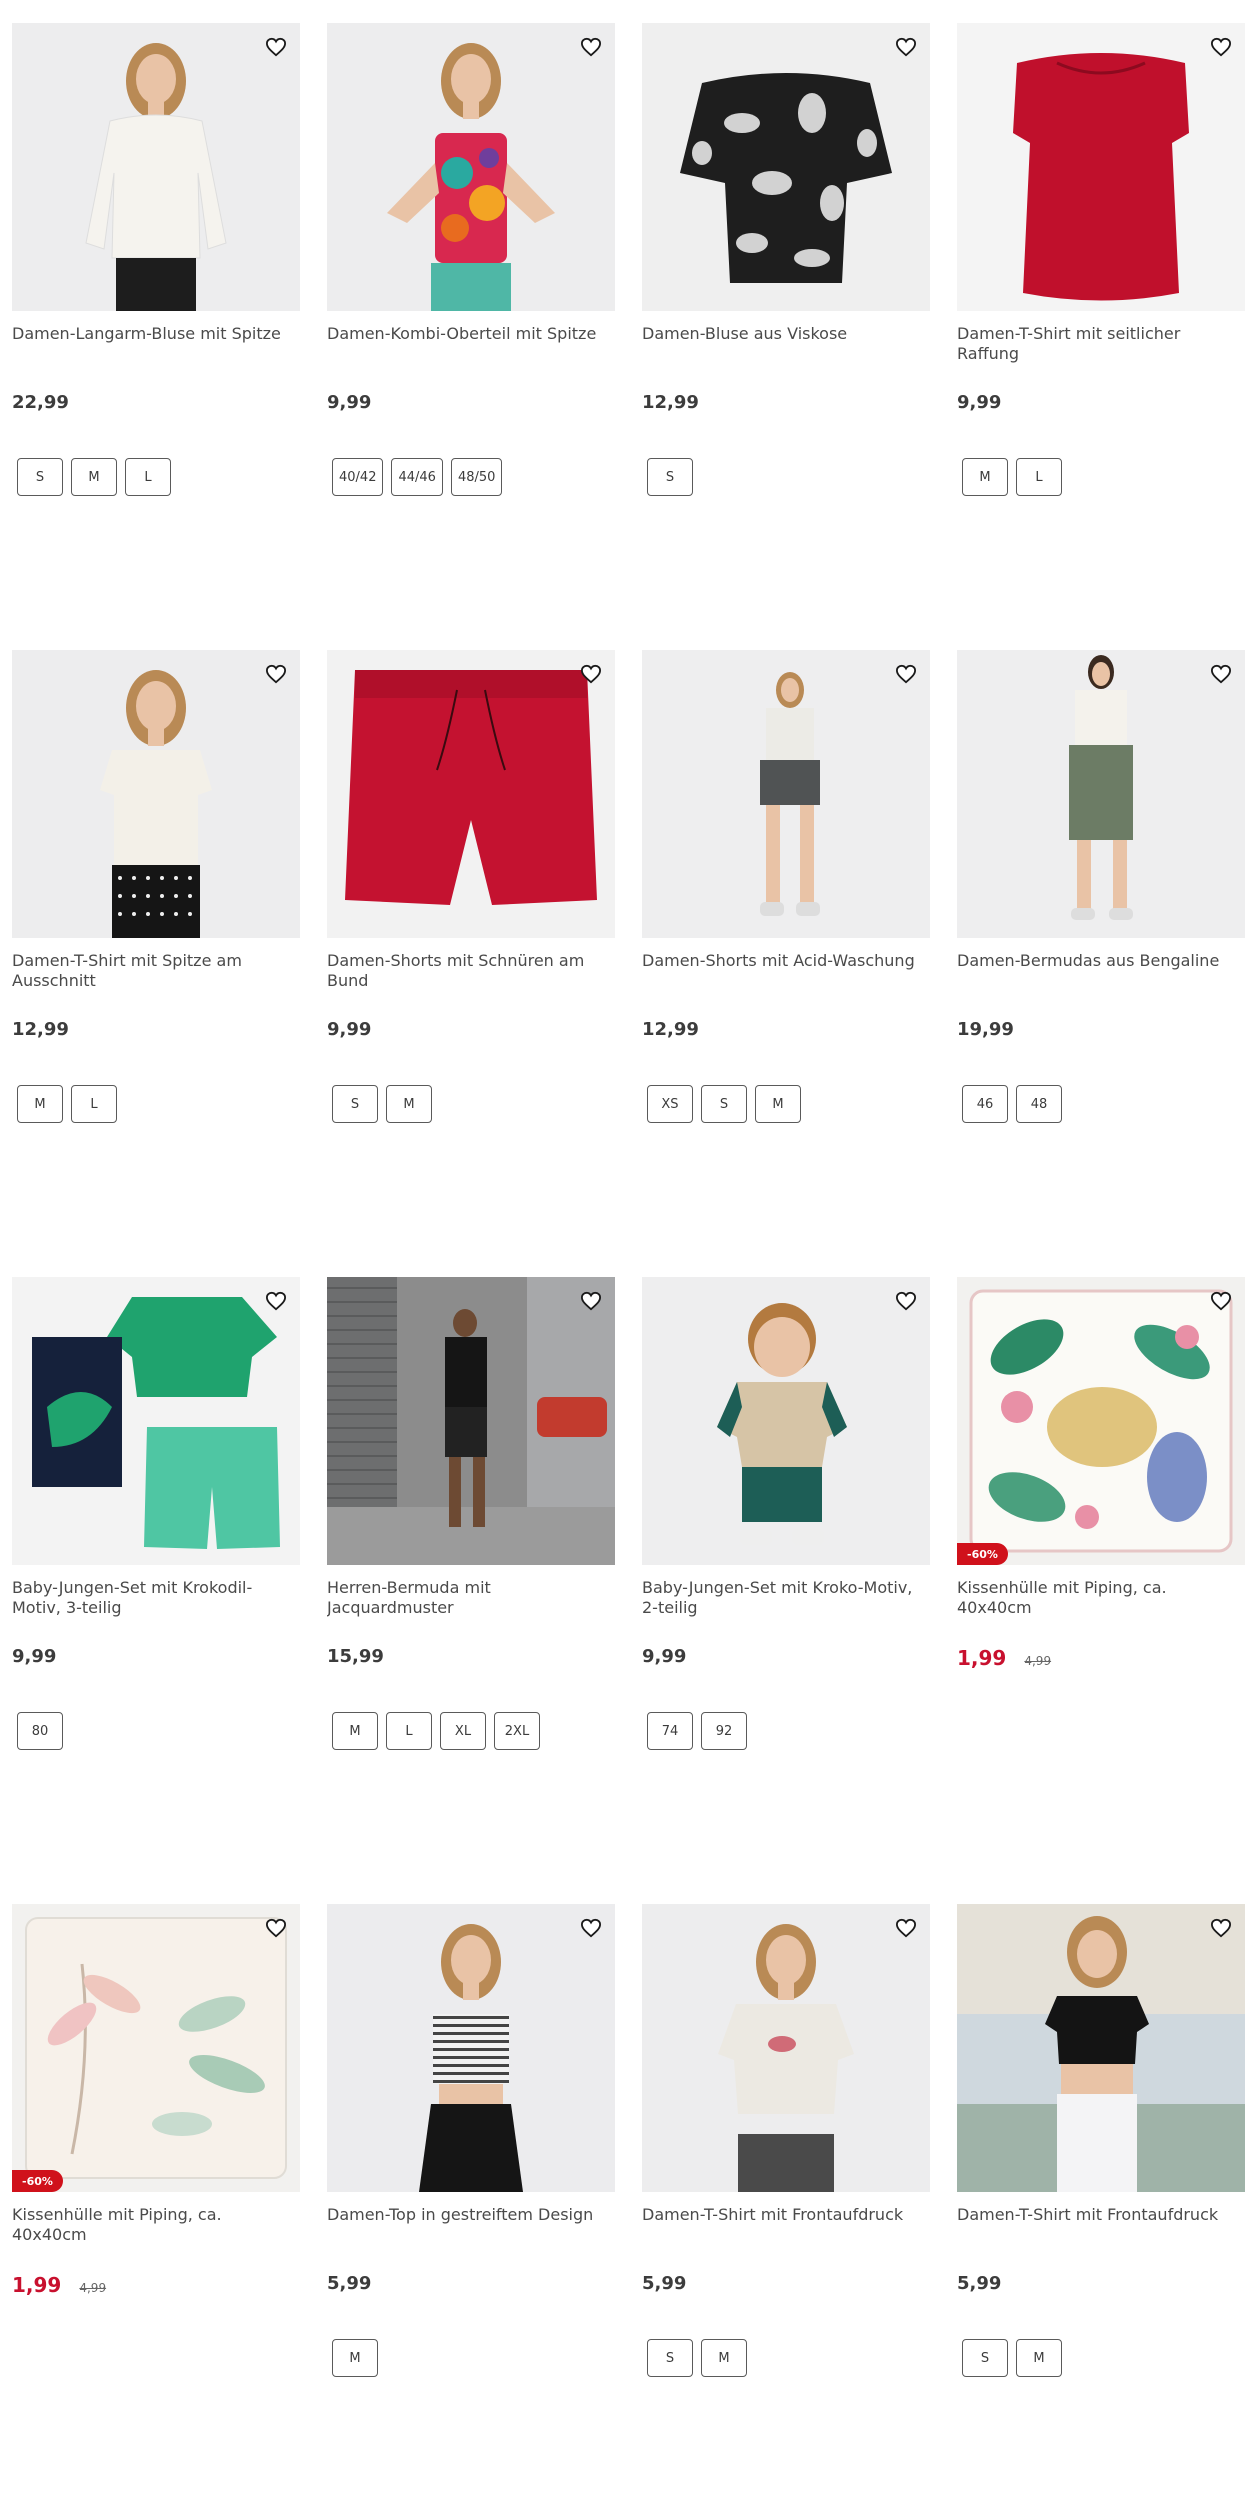 The image size is (1250, 2509). Describe the element at coordinates (1101, 345) in the screenshot. I see `product-title: Damen-T-Shirt mit seitlicher Raffung` at that location.